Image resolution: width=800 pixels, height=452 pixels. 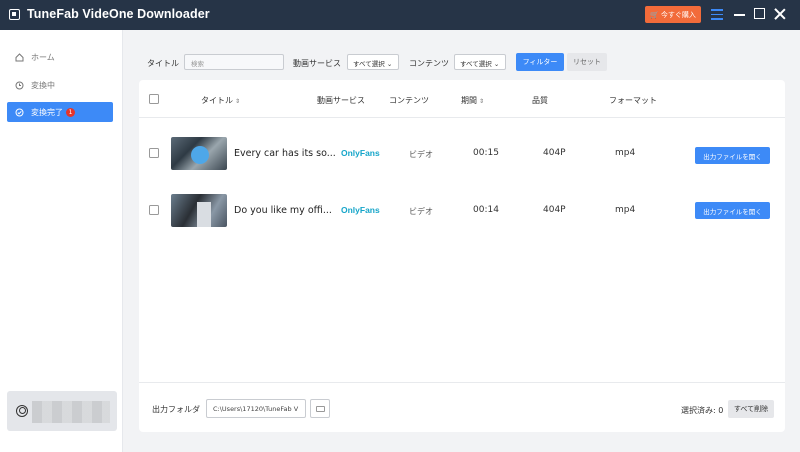 I want to click on sidebar-item-converting: 変換中, so click(x=60, y=85).